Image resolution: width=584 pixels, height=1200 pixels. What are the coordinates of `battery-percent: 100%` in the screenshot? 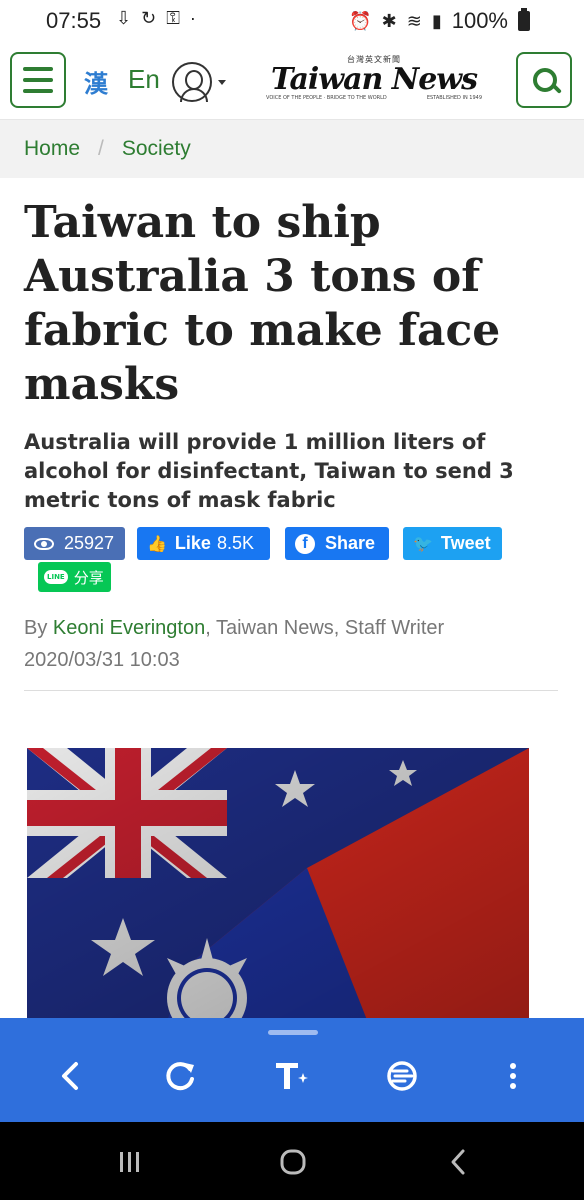 It's located at (479, 20).